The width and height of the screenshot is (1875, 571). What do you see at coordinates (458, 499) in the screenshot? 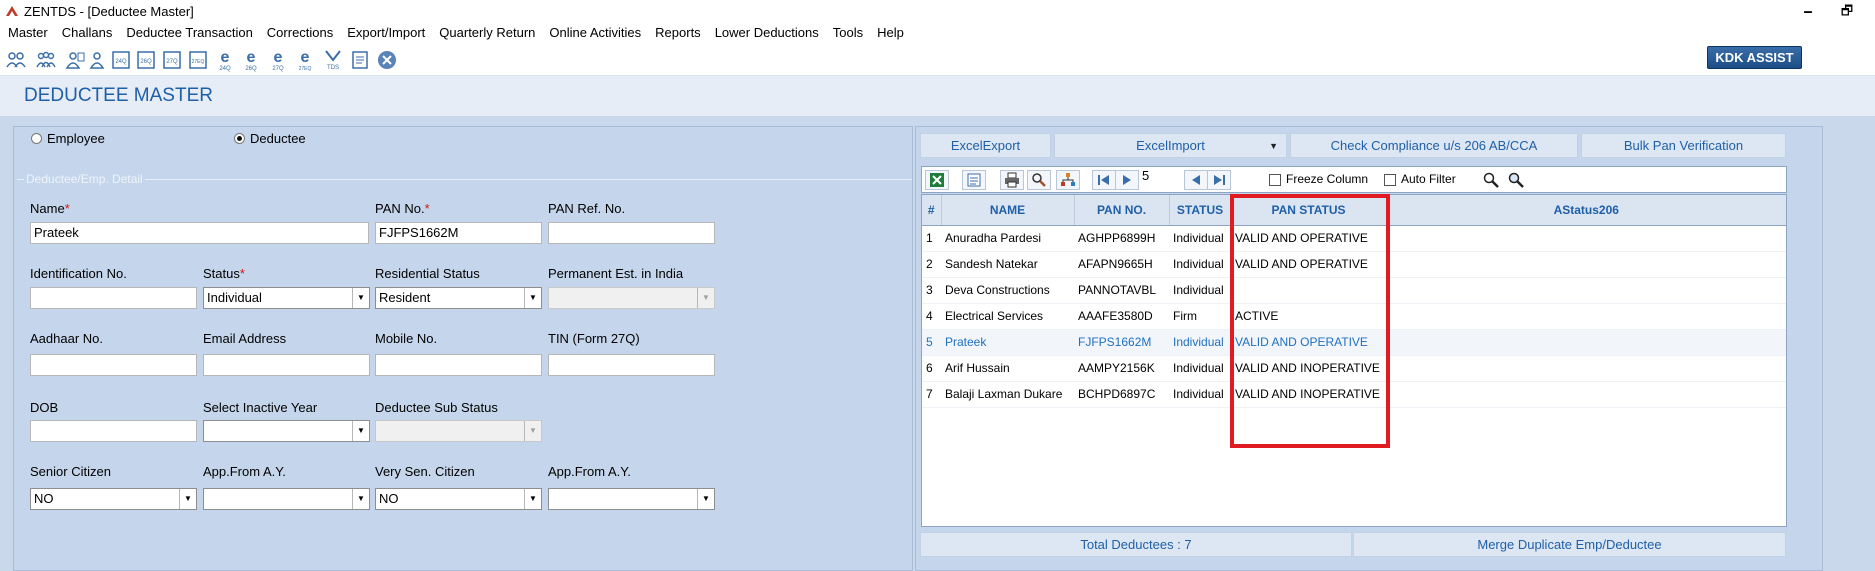
I see `very-senior-select: NO ▼` at bounding box center [458, 499].